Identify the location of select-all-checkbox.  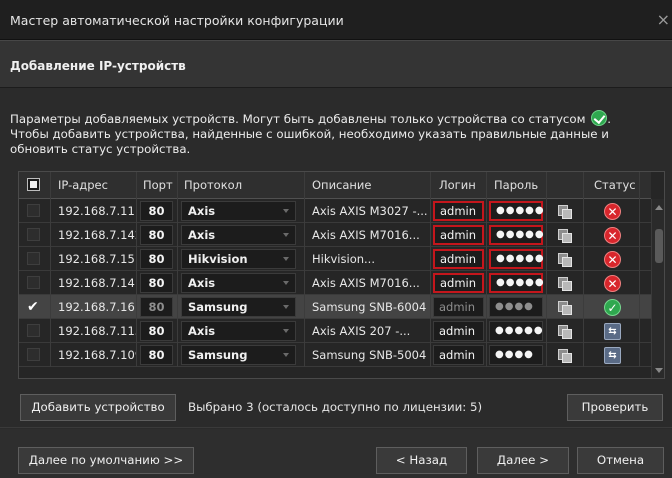
(33, 184).